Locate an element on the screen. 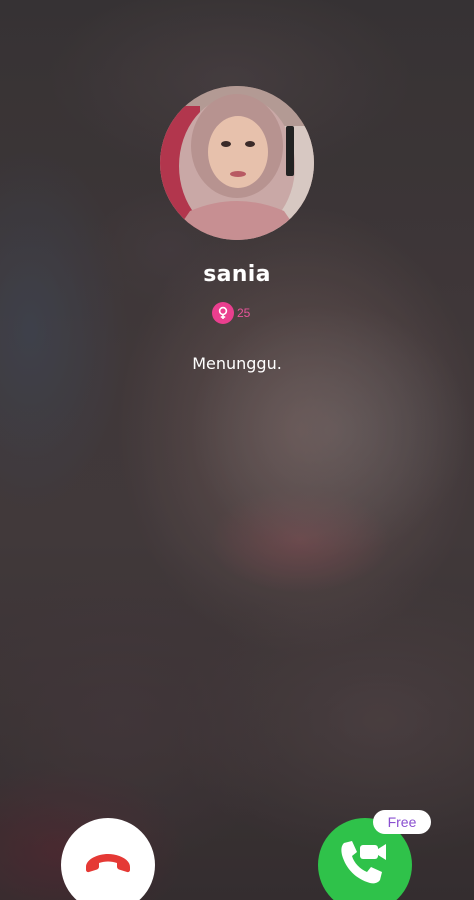  avatar-photo is located at coordinates (237, 163).